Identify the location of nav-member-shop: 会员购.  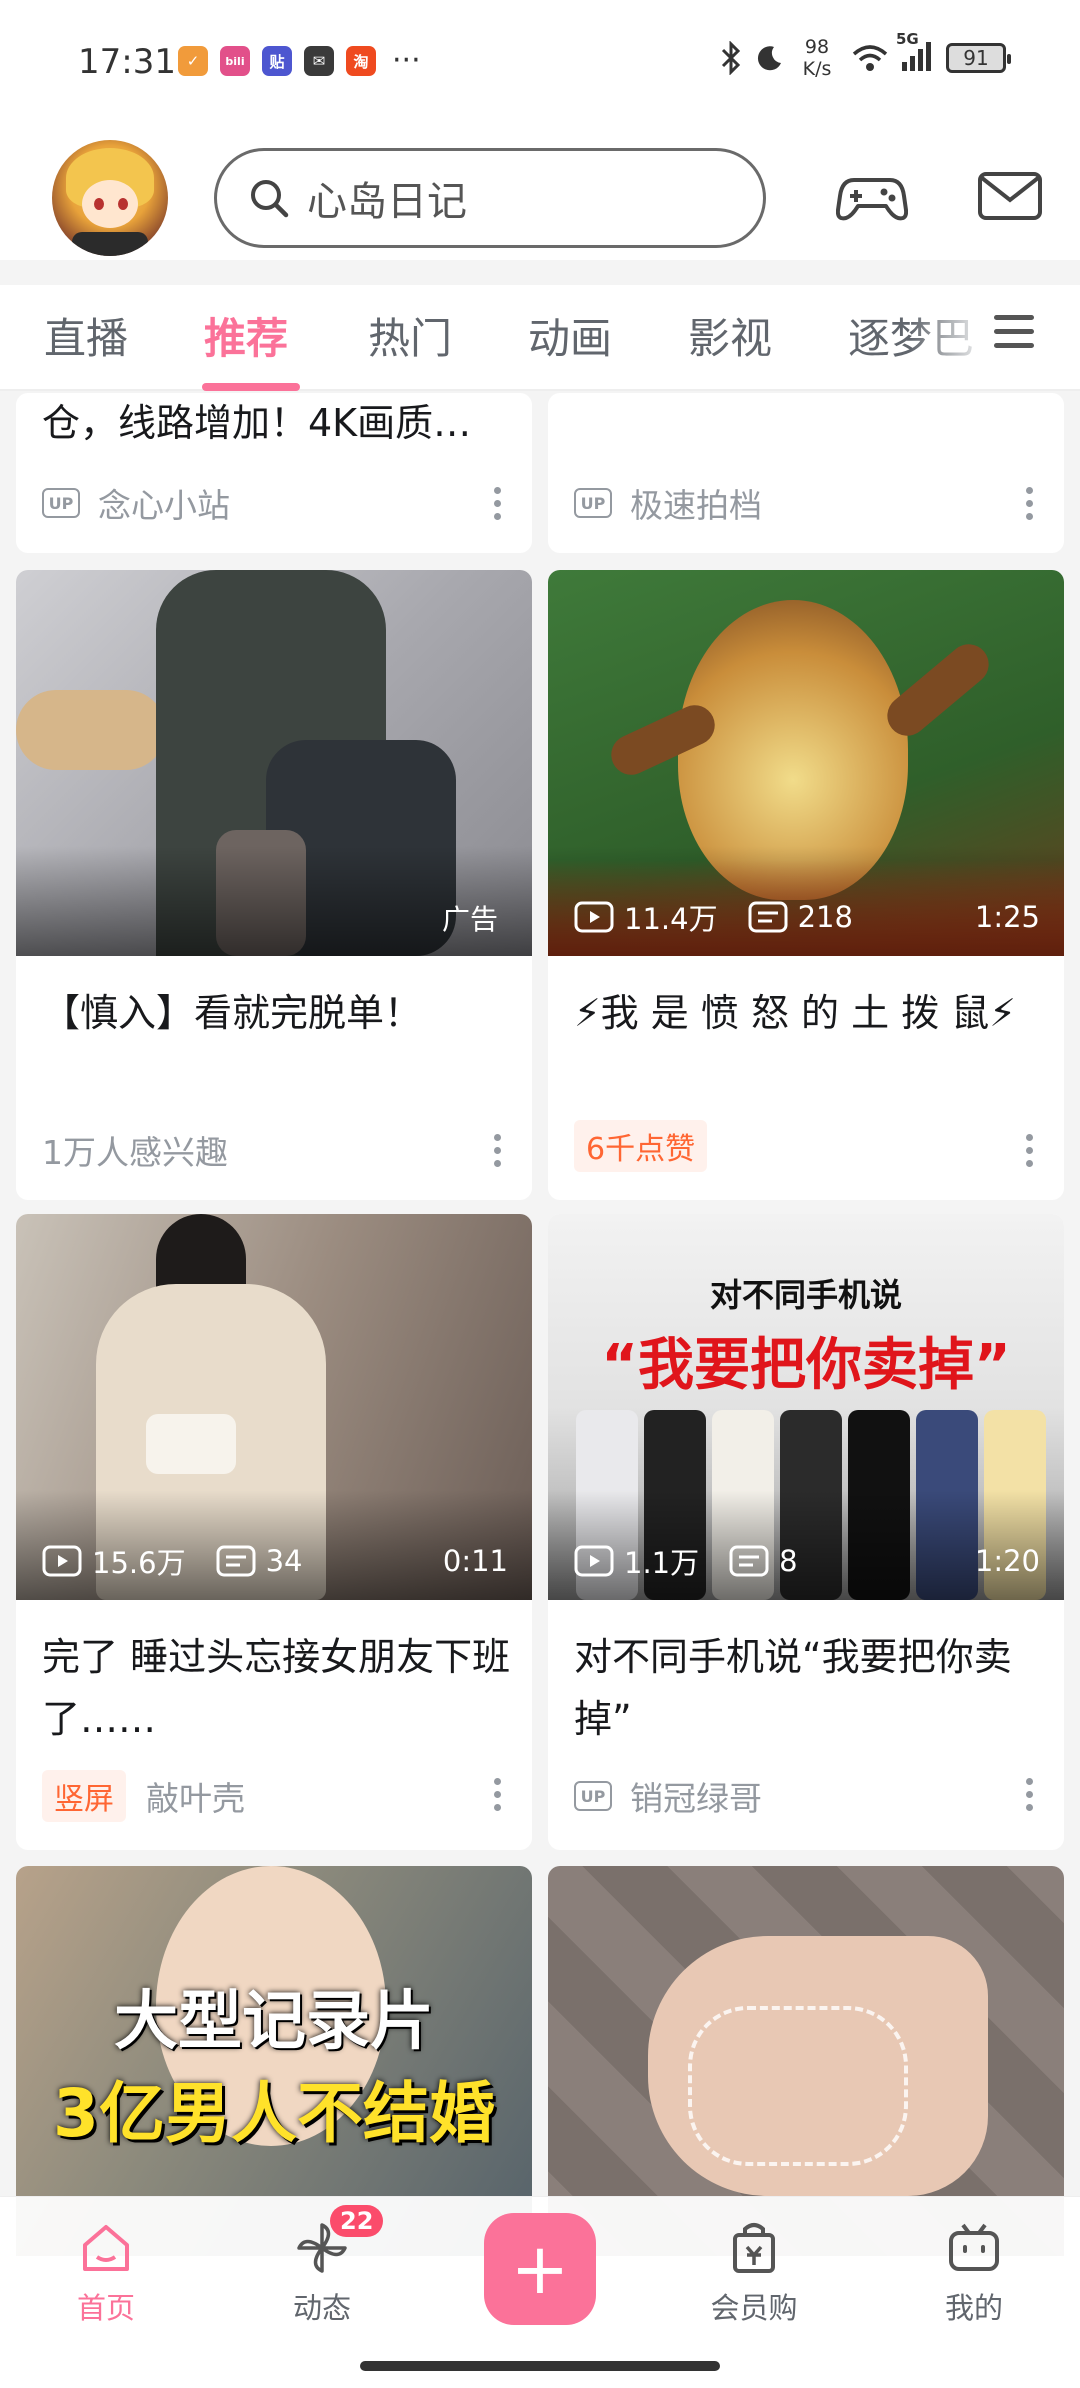
(754, 2272).